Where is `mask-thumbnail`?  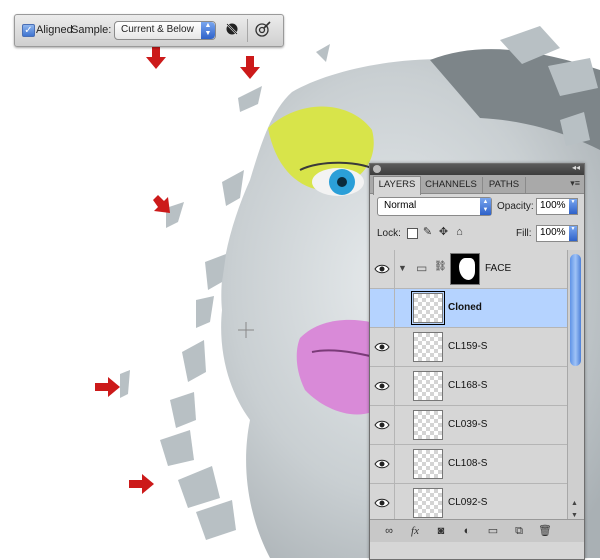
mask-thumbnail is located at coordinates (465, 269).